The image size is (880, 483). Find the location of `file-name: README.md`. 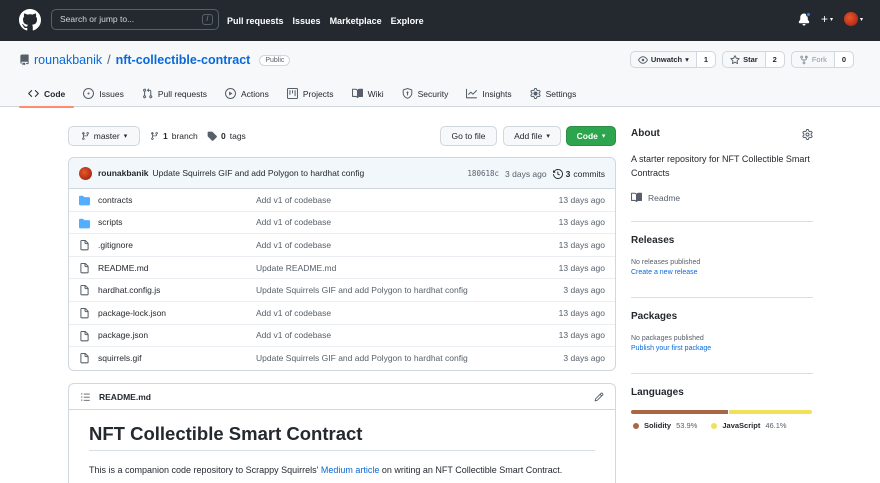

file-name: README.md is located at coordinates (123, 268).